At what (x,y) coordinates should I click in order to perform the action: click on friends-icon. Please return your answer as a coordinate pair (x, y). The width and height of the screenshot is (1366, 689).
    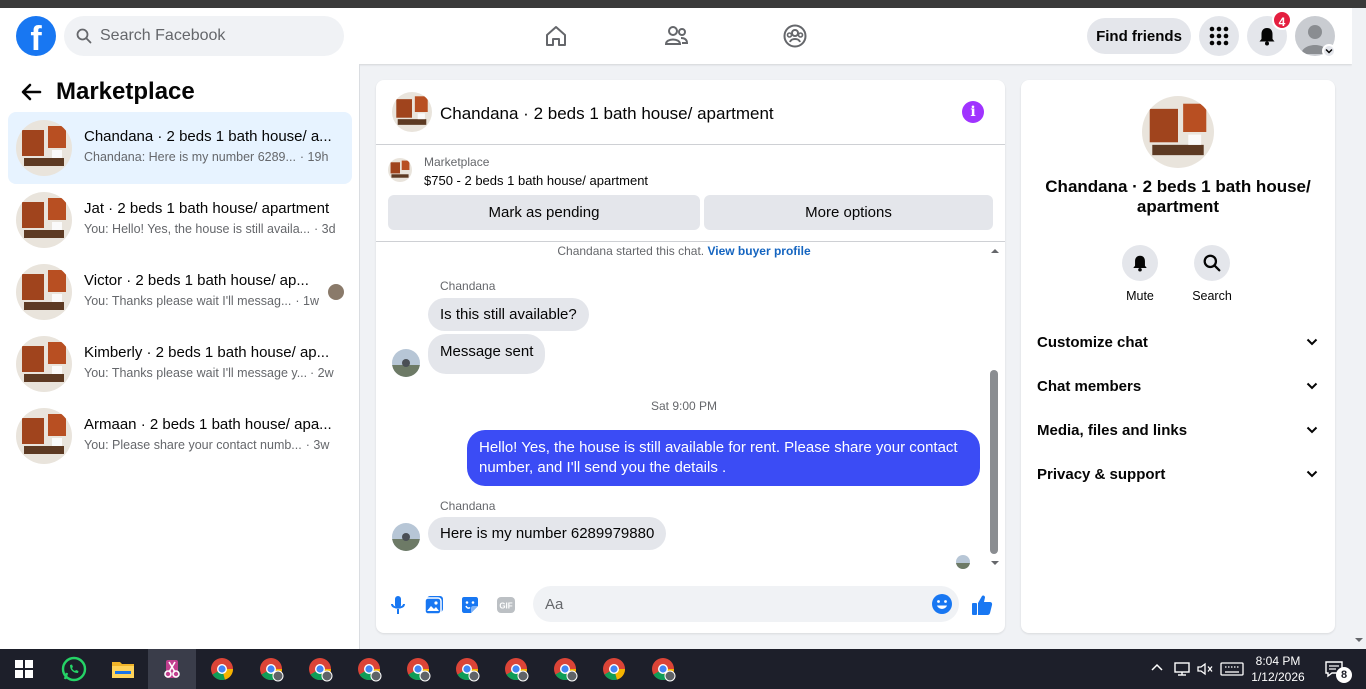
    Looking at the image, I should click on (676, 35).